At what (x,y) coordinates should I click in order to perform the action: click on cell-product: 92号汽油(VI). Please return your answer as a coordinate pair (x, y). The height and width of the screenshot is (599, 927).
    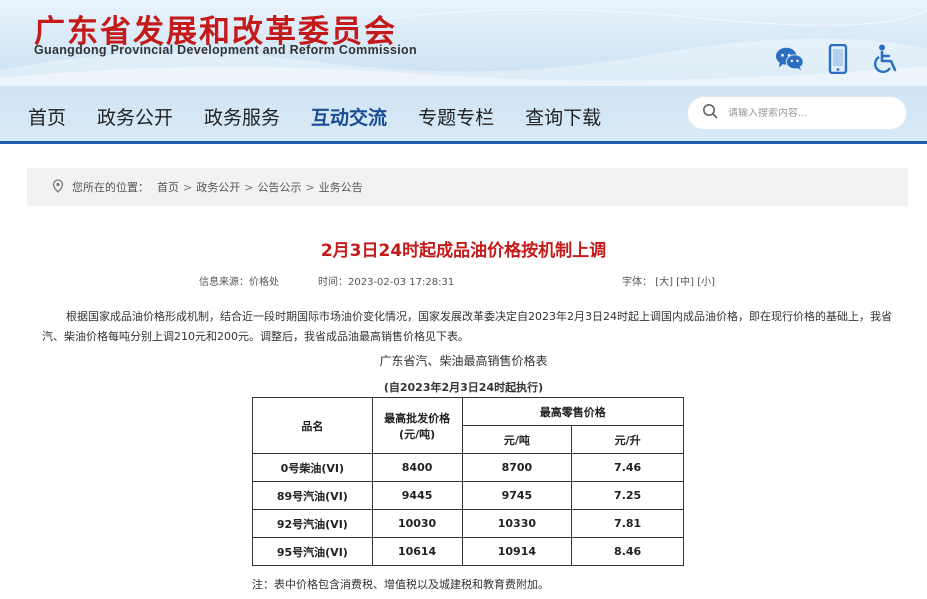
    Looking at the image, I should click on (312, 523).